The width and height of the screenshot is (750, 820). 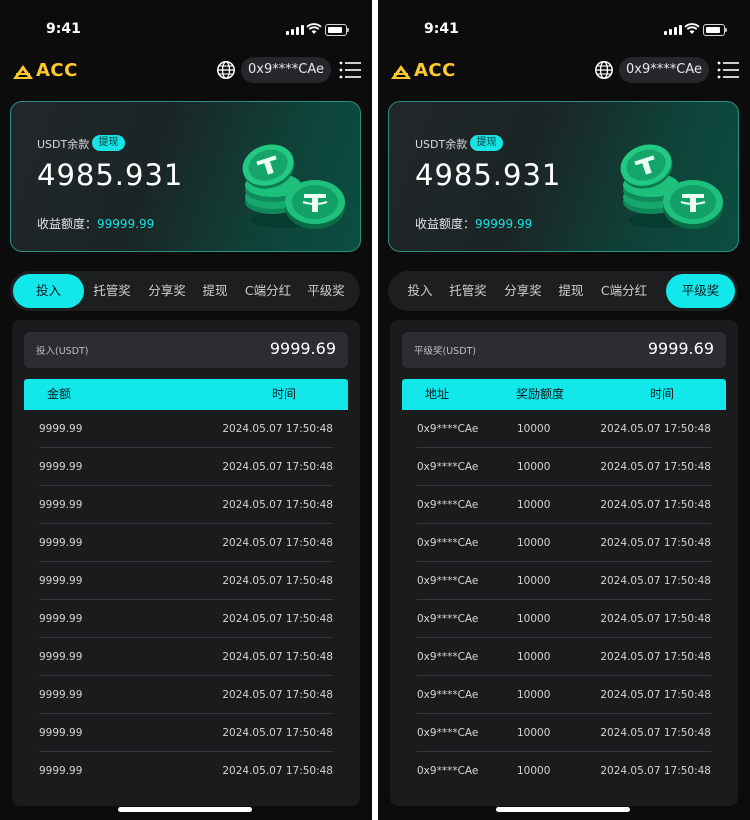 What do you see at coordinates (445, 351) in the screenshot?
I see `summary-label: 平级奖(USDT)` at bounding box center [445, 351].